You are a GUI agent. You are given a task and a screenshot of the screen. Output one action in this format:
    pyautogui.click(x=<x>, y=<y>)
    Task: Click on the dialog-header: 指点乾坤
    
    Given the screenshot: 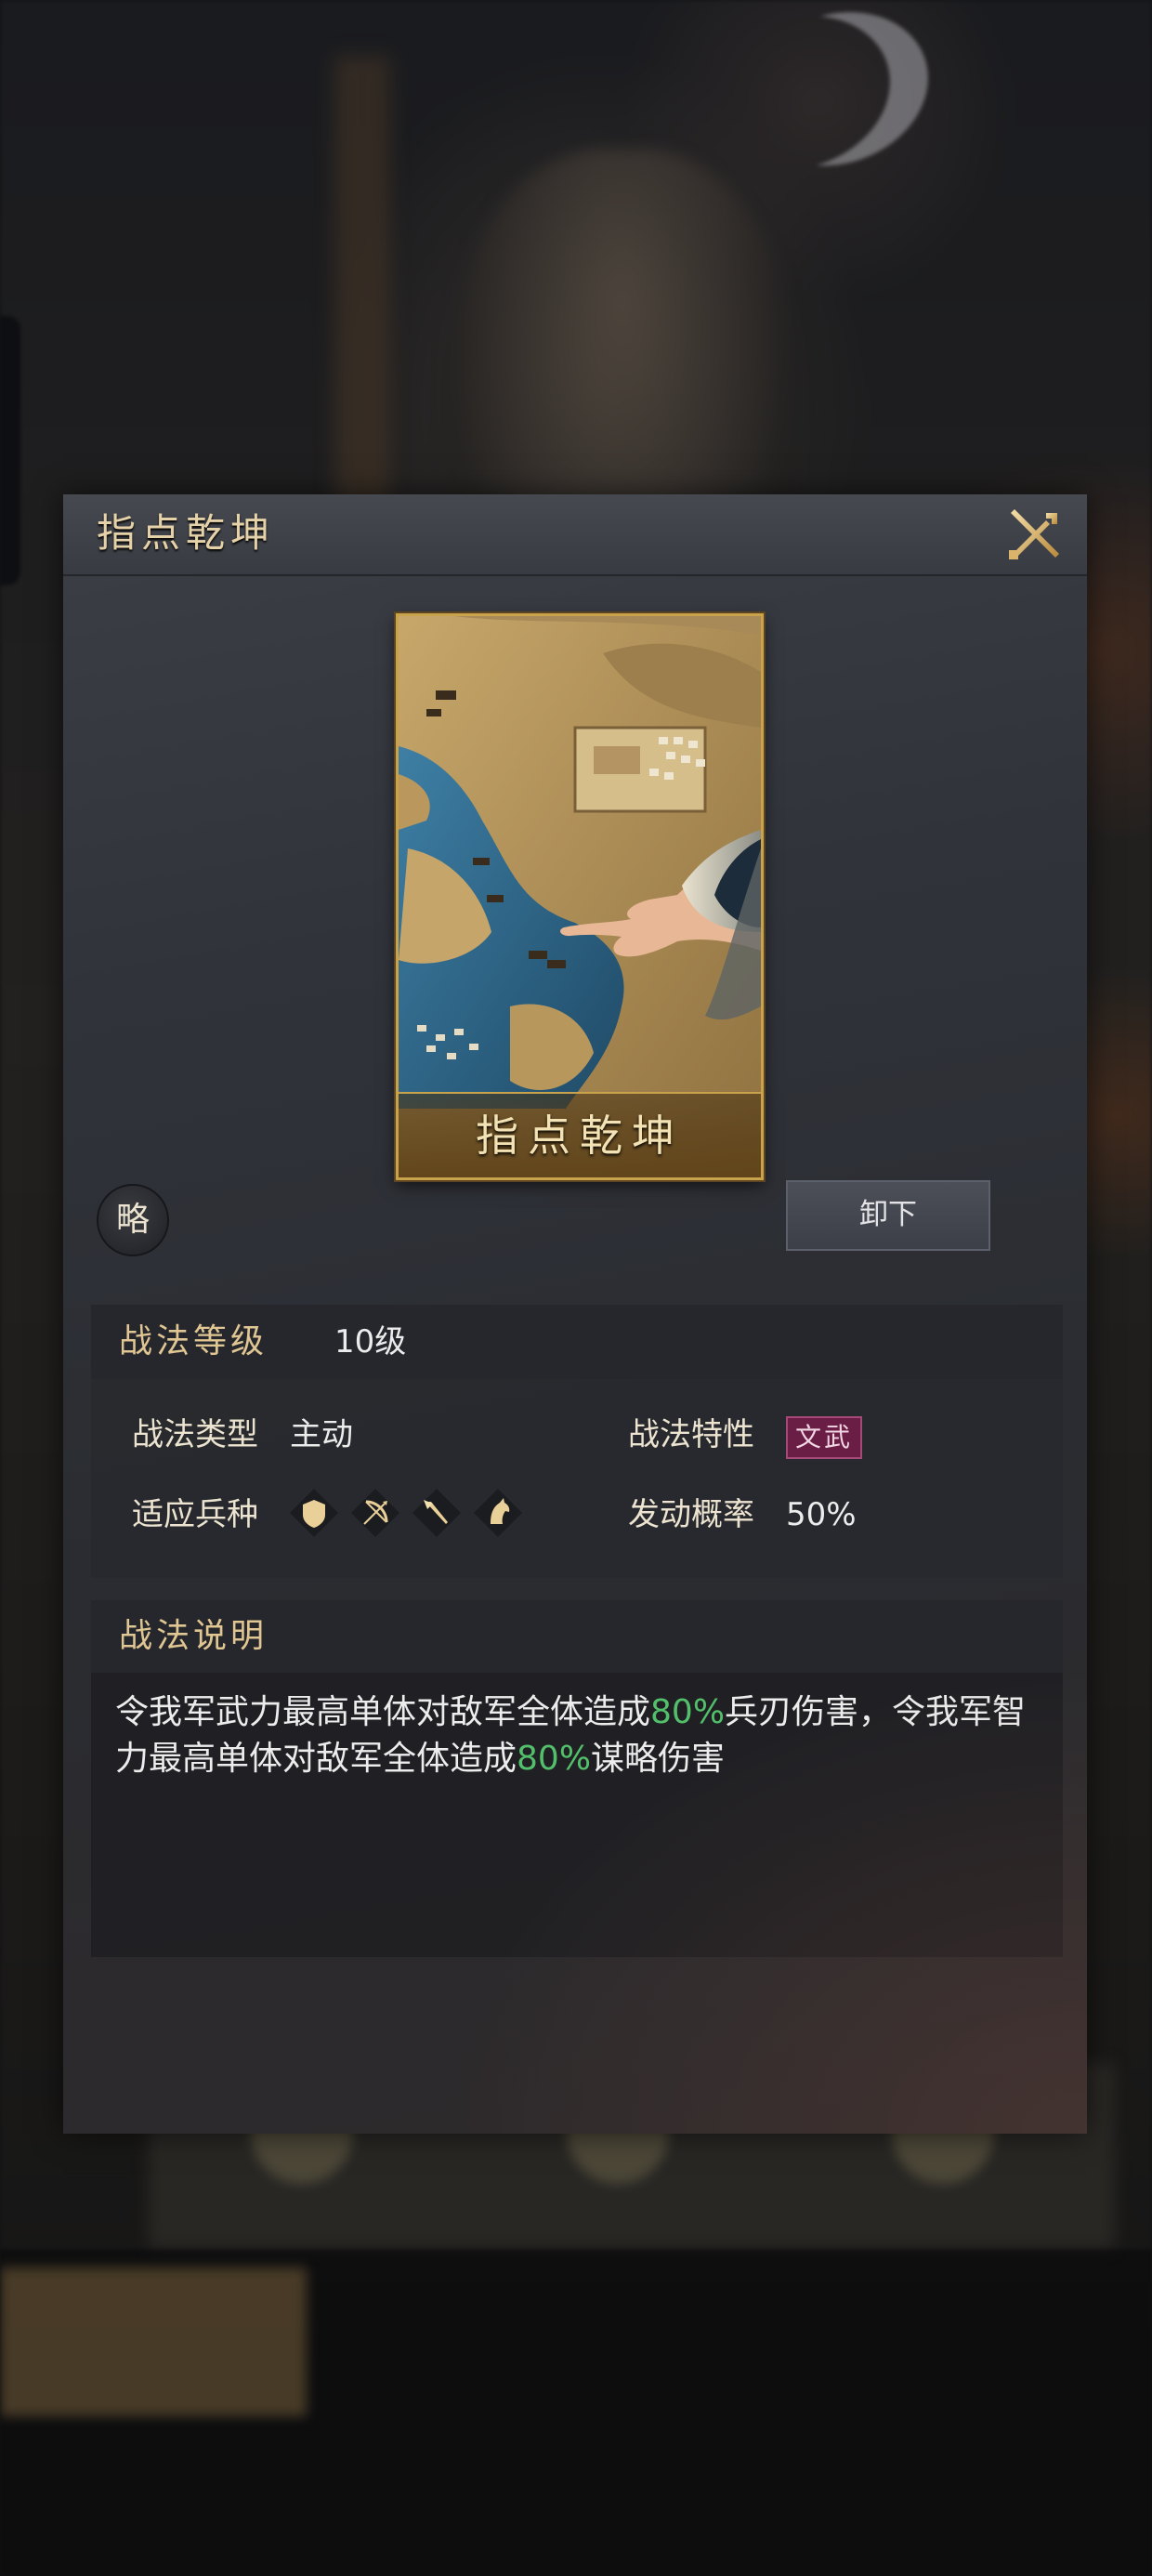 What is the action you would take?
    pyautogui.click(x=575, y=535)
    